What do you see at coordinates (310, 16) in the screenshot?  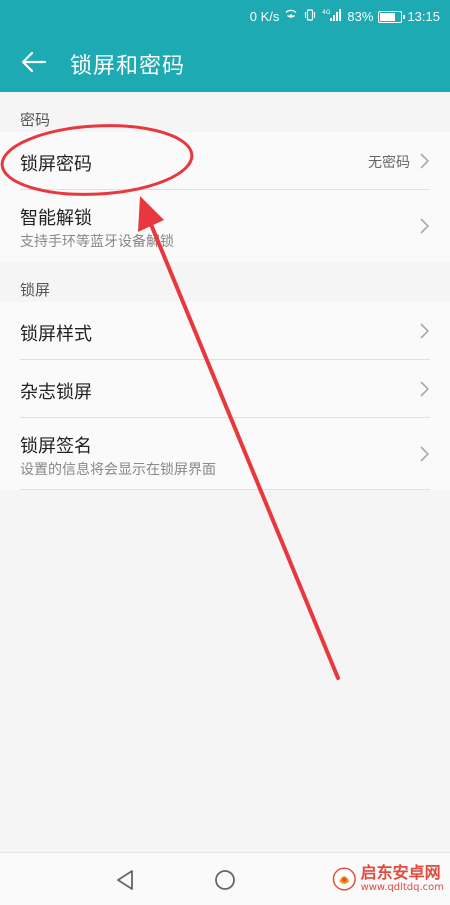 I see `vibrate-icon` at bounding box center [310, 16].